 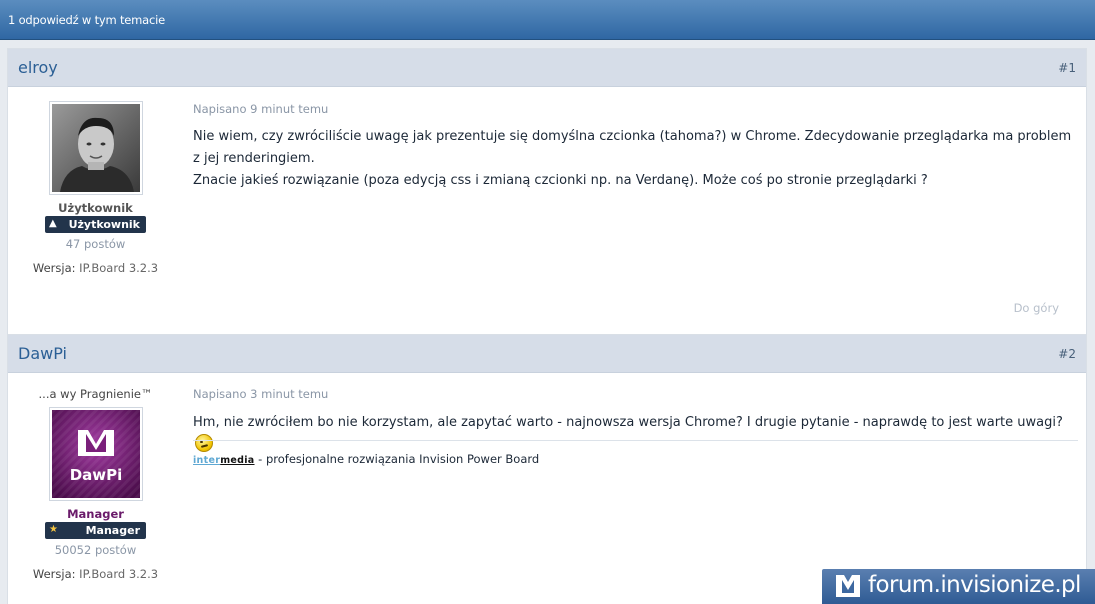 What do you see at coordinates (96, 475) in the screenshot?
I see `avatar-text: DawPi` at bounding box center [96, 475].